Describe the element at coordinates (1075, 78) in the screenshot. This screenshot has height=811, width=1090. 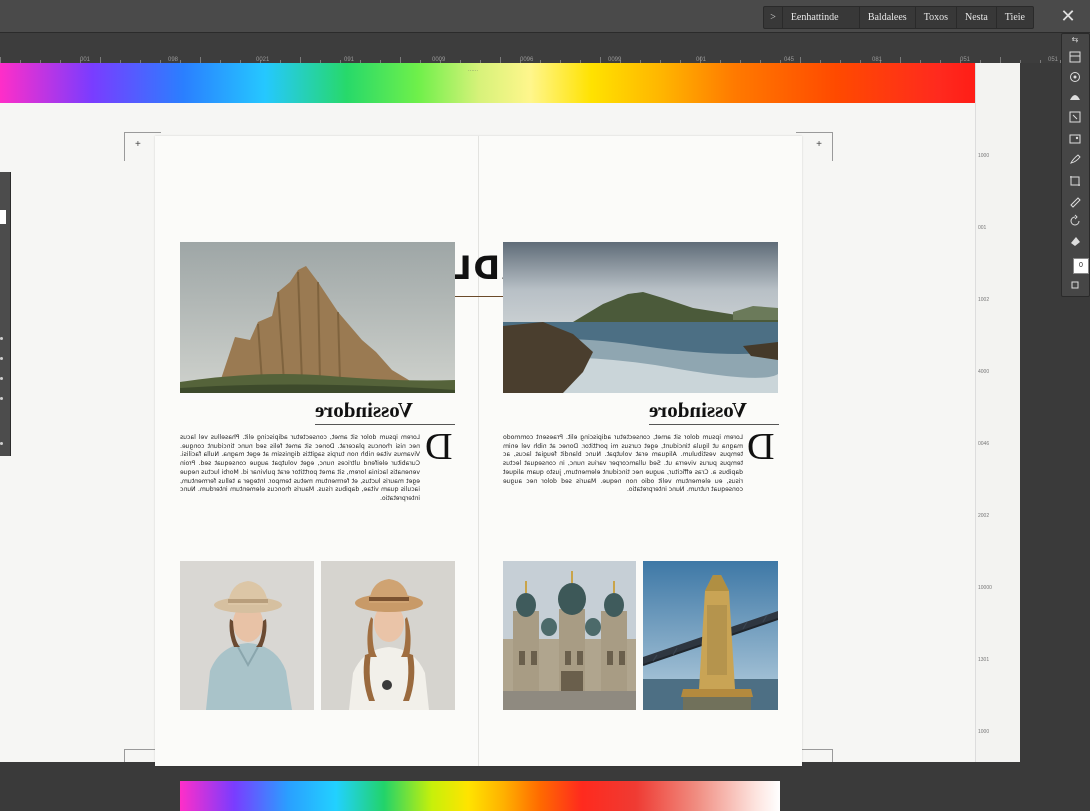
I see `lasso-icon` at that location.